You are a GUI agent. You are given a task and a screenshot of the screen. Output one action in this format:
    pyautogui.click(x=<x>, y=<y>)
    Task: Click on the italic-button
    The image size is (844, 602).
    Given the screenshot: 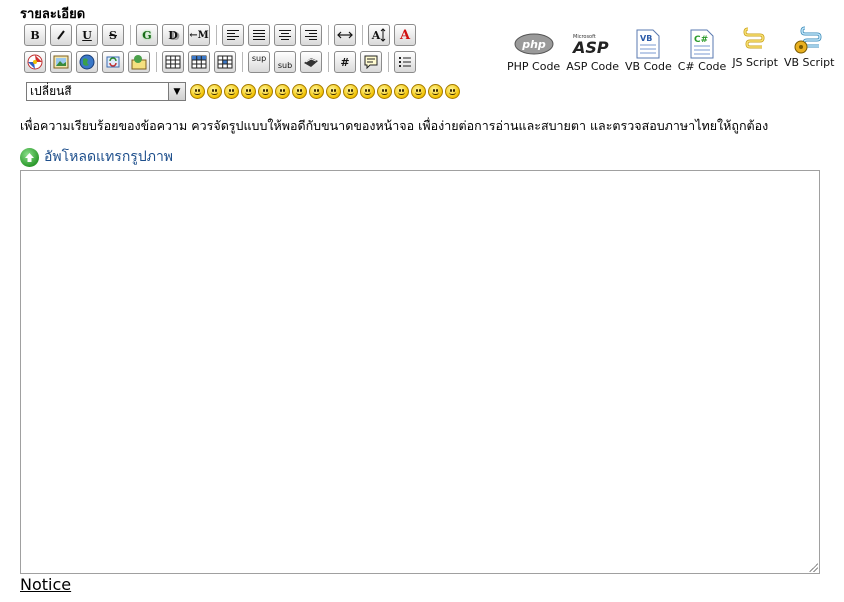 What is the action you would take?
    pyautogui.click(x=61, y=35)
    